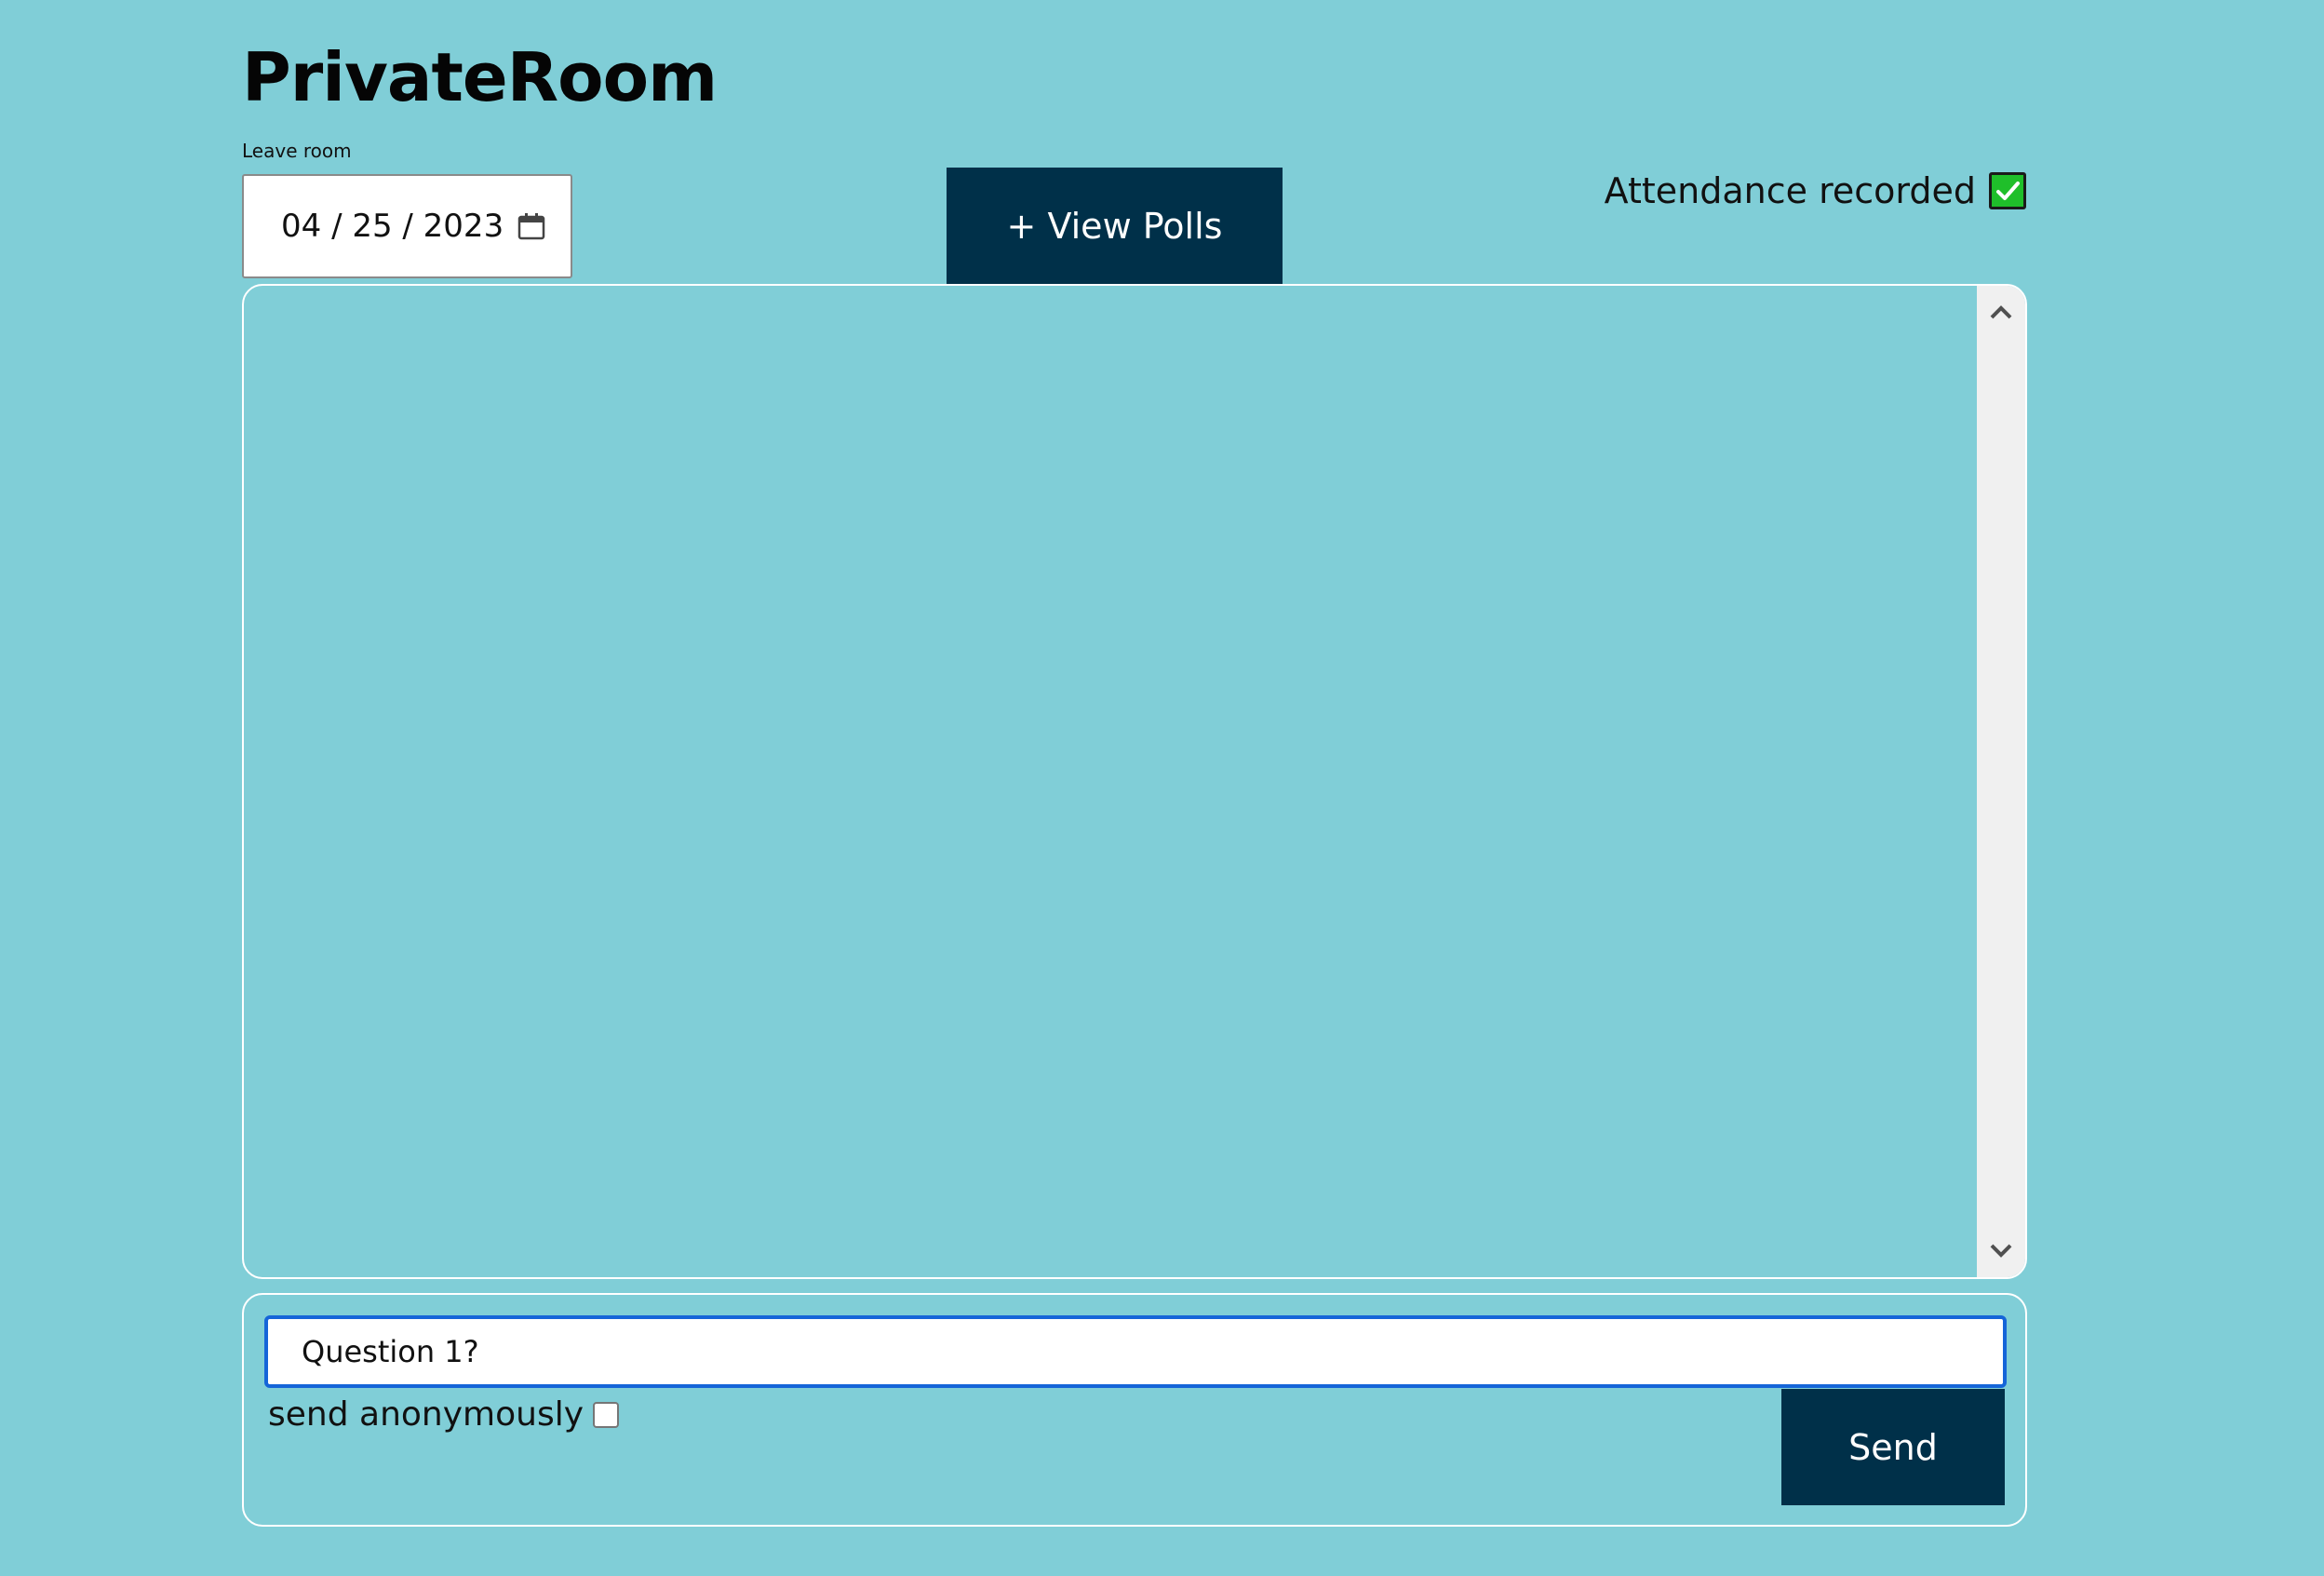 The height and width of the screenshot is (1576, 2324). I want to click on messages-scrollbar, so click(2001, 781).